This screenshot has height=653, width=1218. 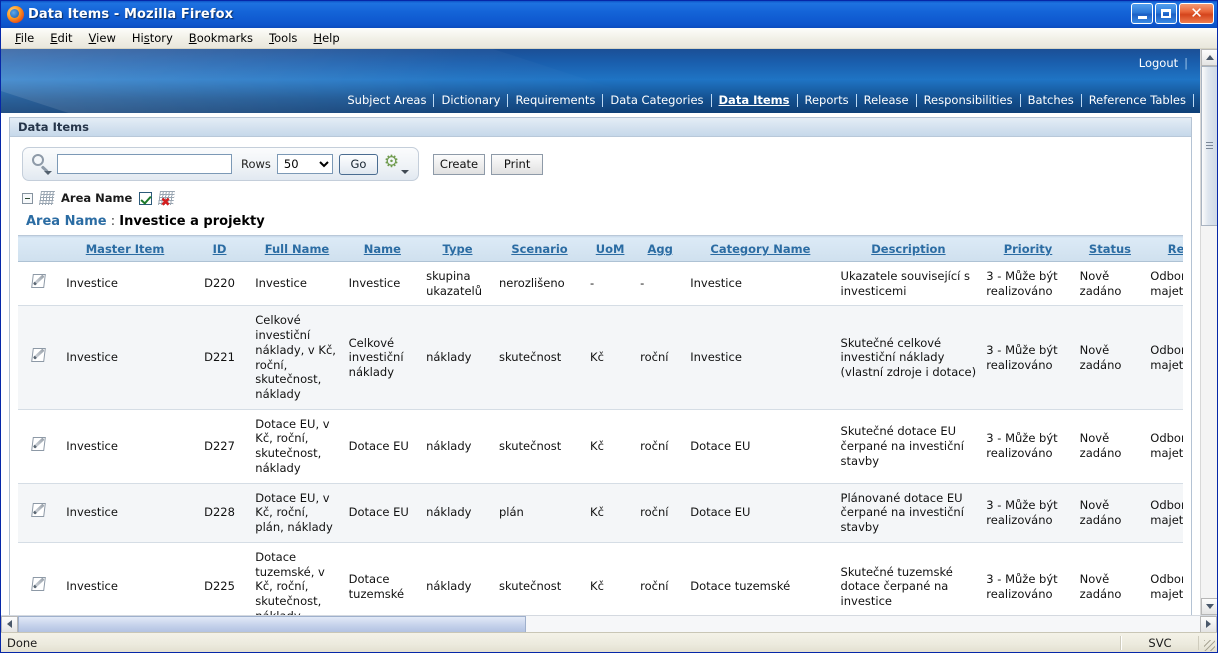 I want to click on th-id: ID, so click(x=219, y=249).